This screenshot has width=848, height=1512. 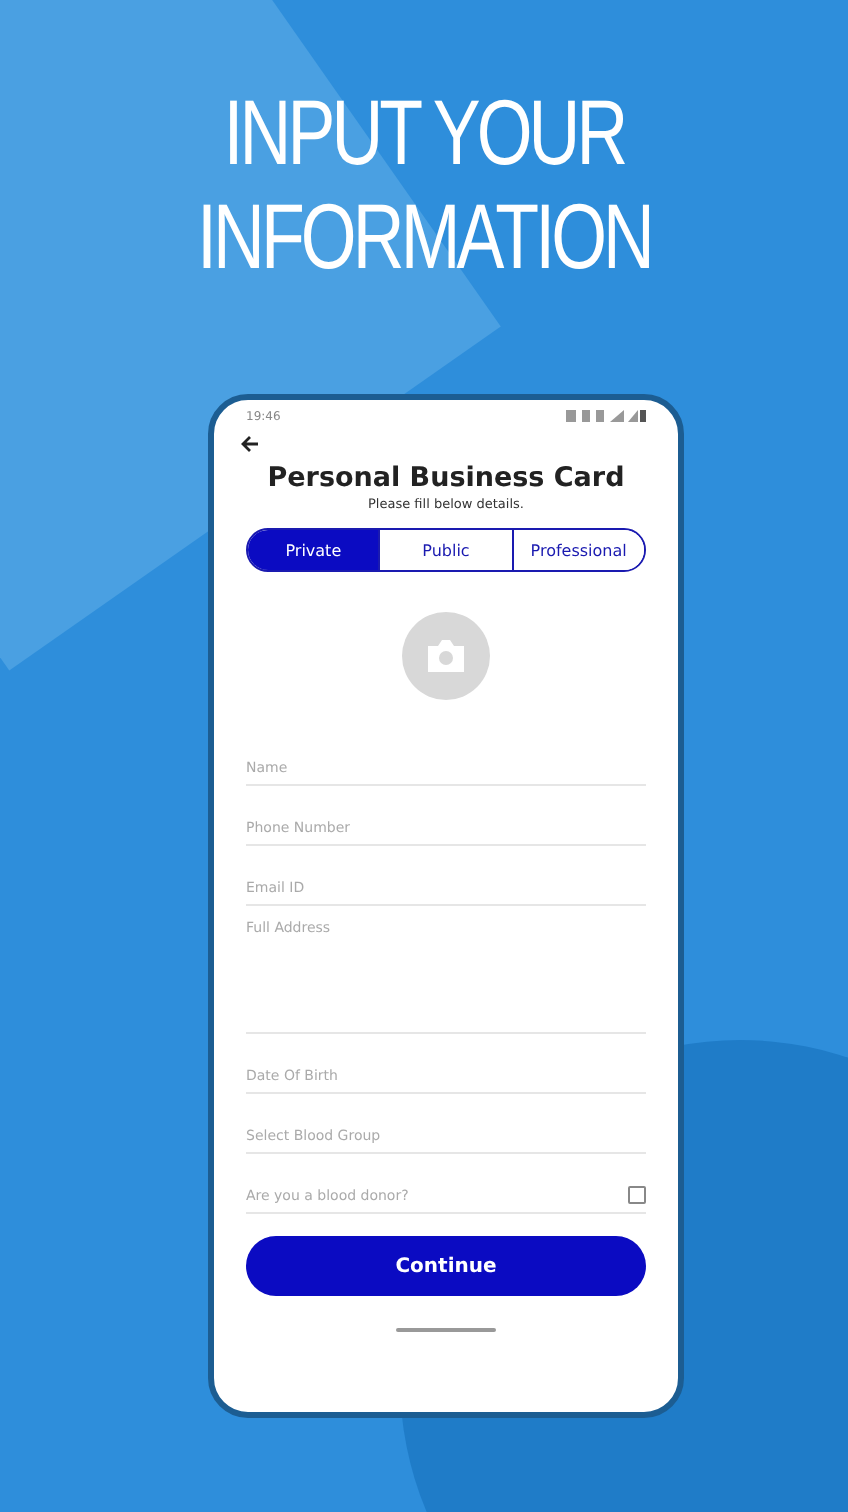 I want to click on back-arrow-icon, so click(x=250, y=444).